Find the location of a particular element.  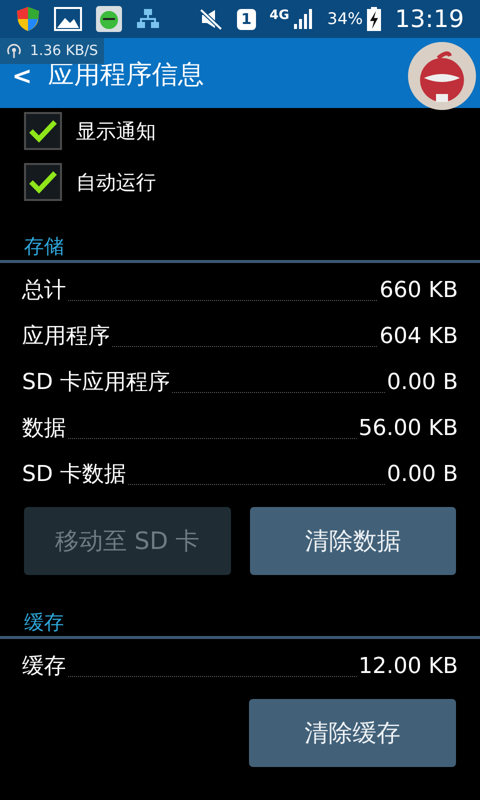

row-label: 总计 is located at coordinates (44, 291).